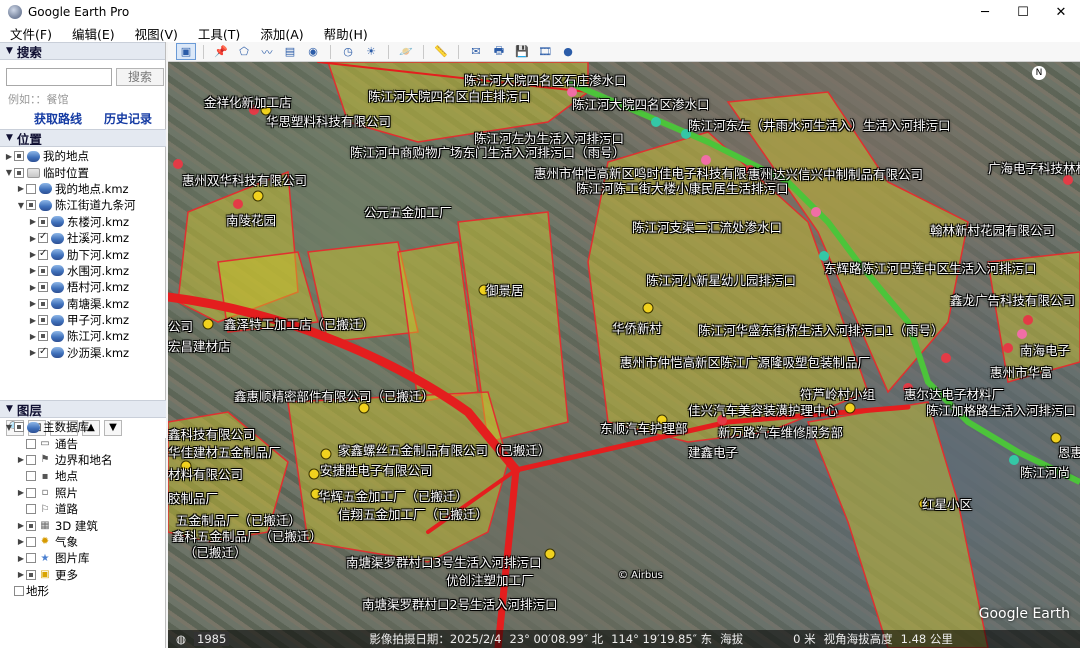 Image resolution: width=1080 pixels, height=648 pixels. I want to click on map-label: 鑫泽特工加工店（已搬迁）, so click(299, 323).